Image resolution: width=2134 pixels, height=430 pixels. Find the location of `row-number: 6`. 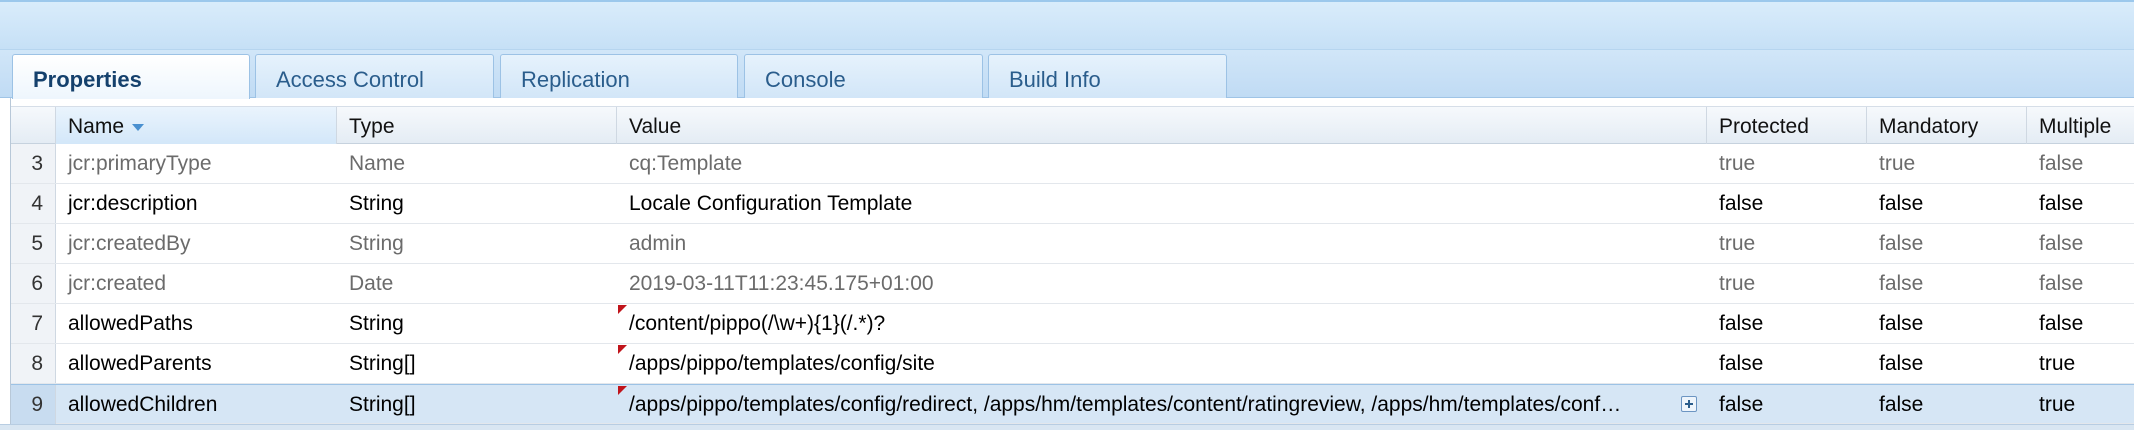

row-number: 6 is located at coordinates (33, 283).